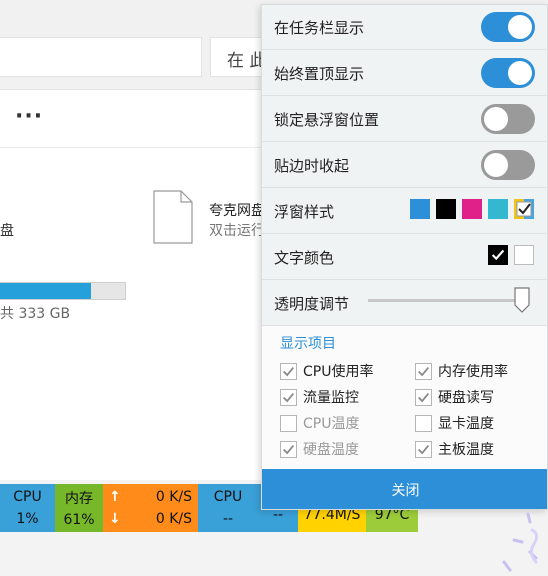 The image size is (548, 576). I want to click on text-color-white, so click(524, 255).